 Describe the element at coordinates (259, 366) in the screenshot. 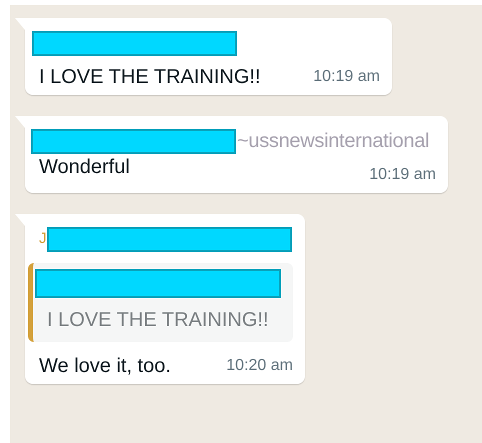

I see `message-time: 10:20 am` at that location.